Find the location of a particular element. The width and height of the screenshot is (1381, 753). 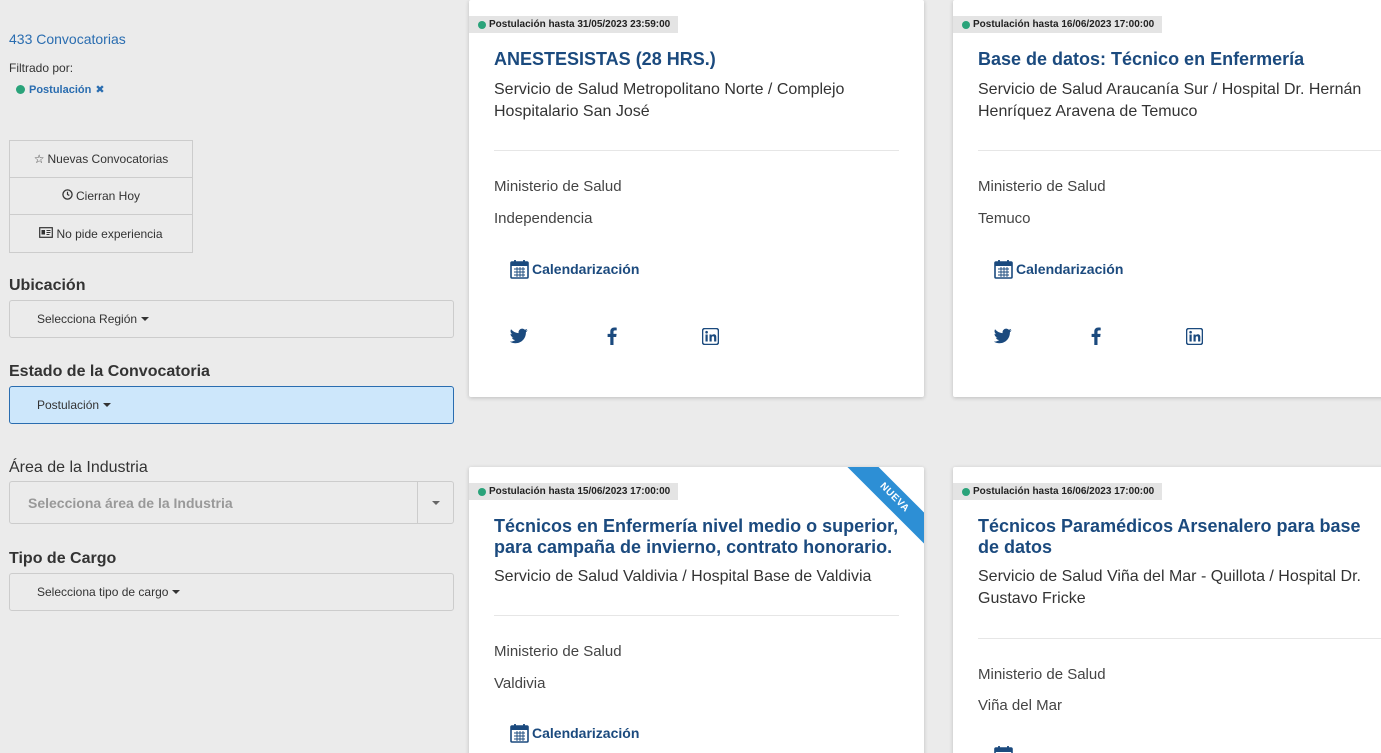

job-type-dropdown-label: Selecciona tipo de cargo is located at coordinates (103, 592).